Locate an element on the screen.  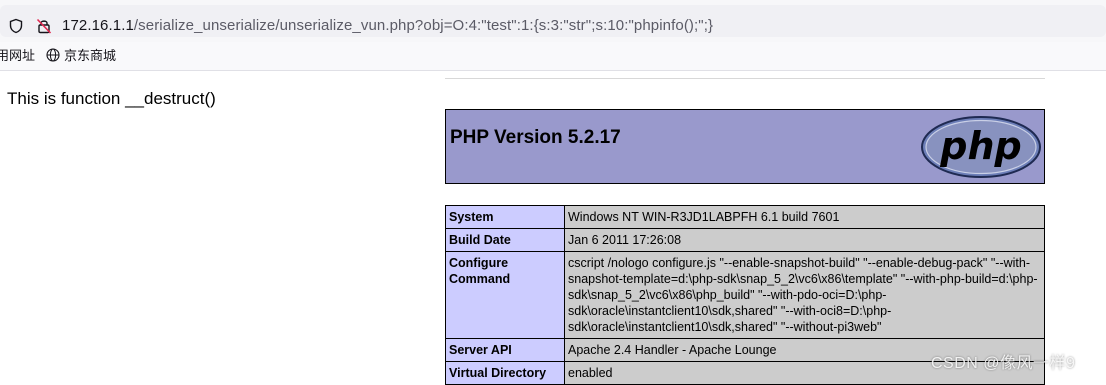
bookmarks-bar: 用网址 京东商城 is located at coordinates (553, 56).